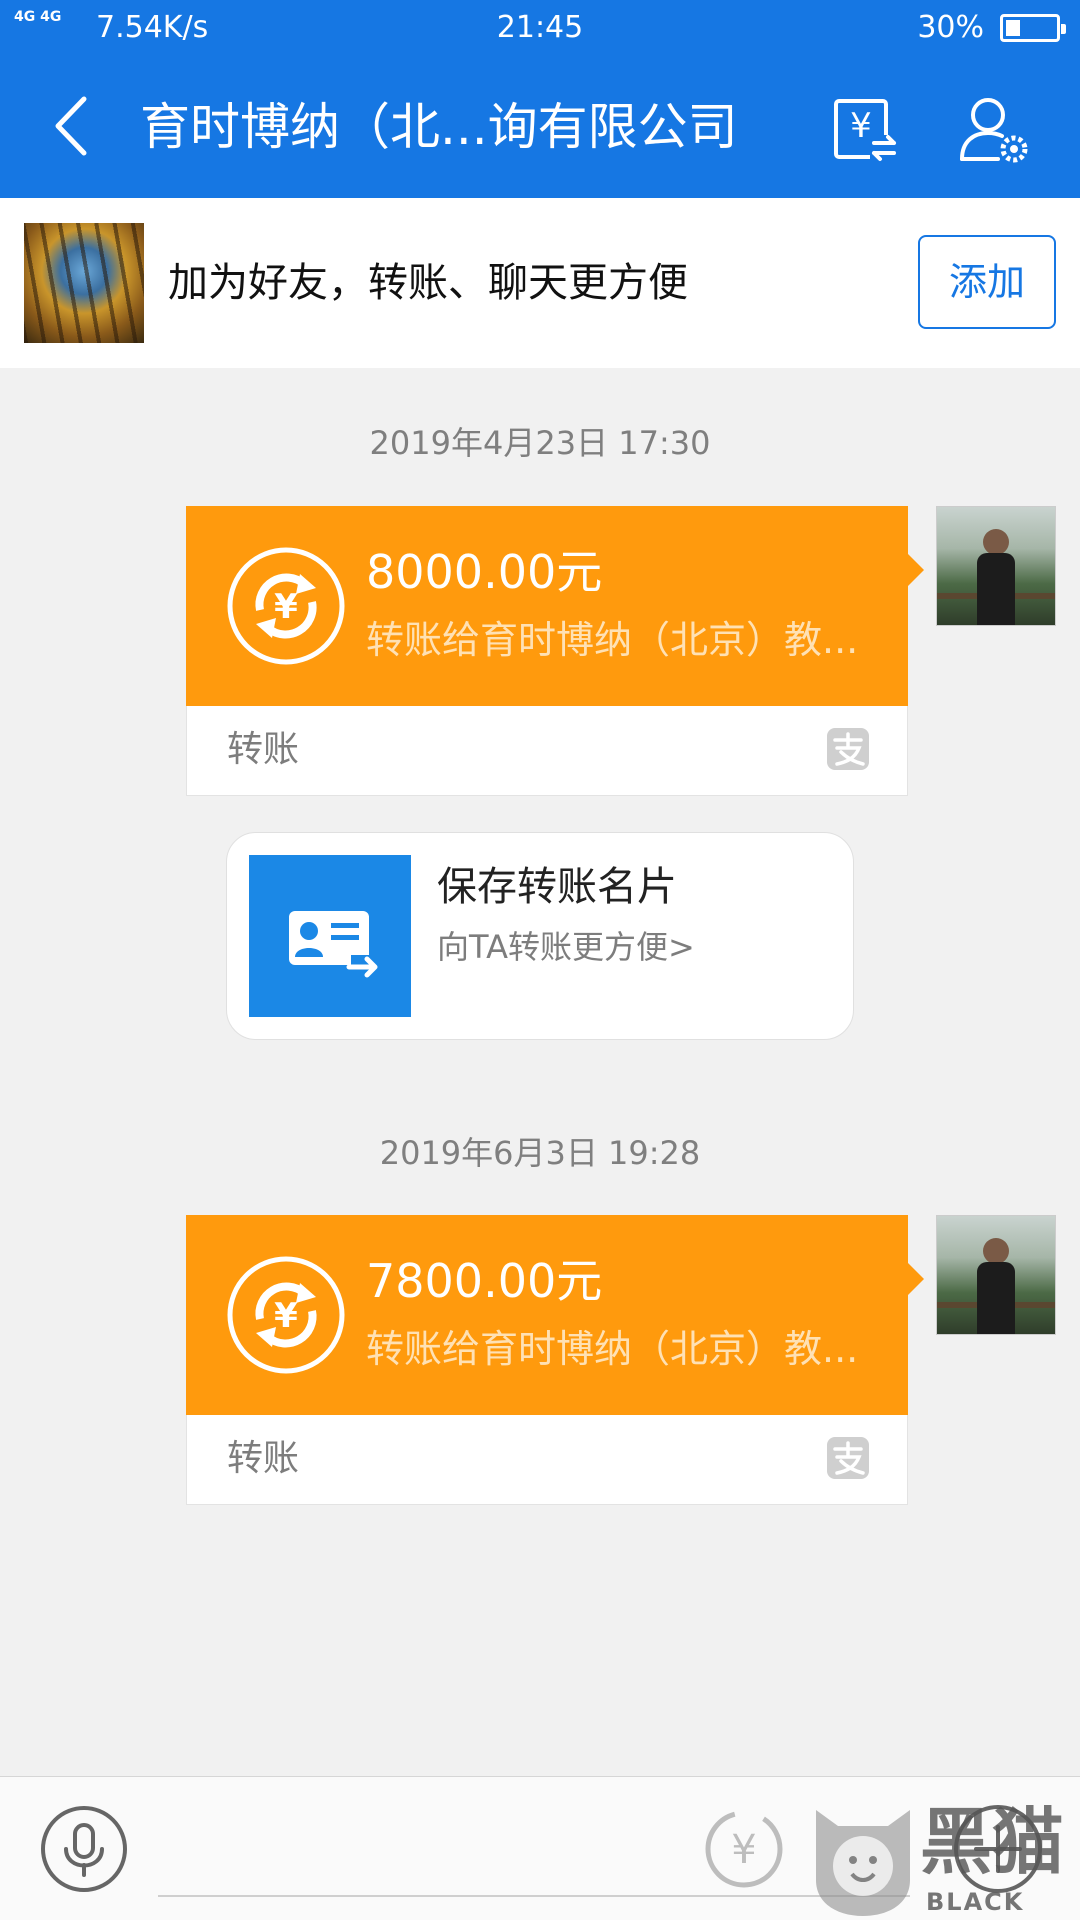  I want to click on save-transfer-card: 保存转账名片 向TA转账更方便>, so click(540, 936).